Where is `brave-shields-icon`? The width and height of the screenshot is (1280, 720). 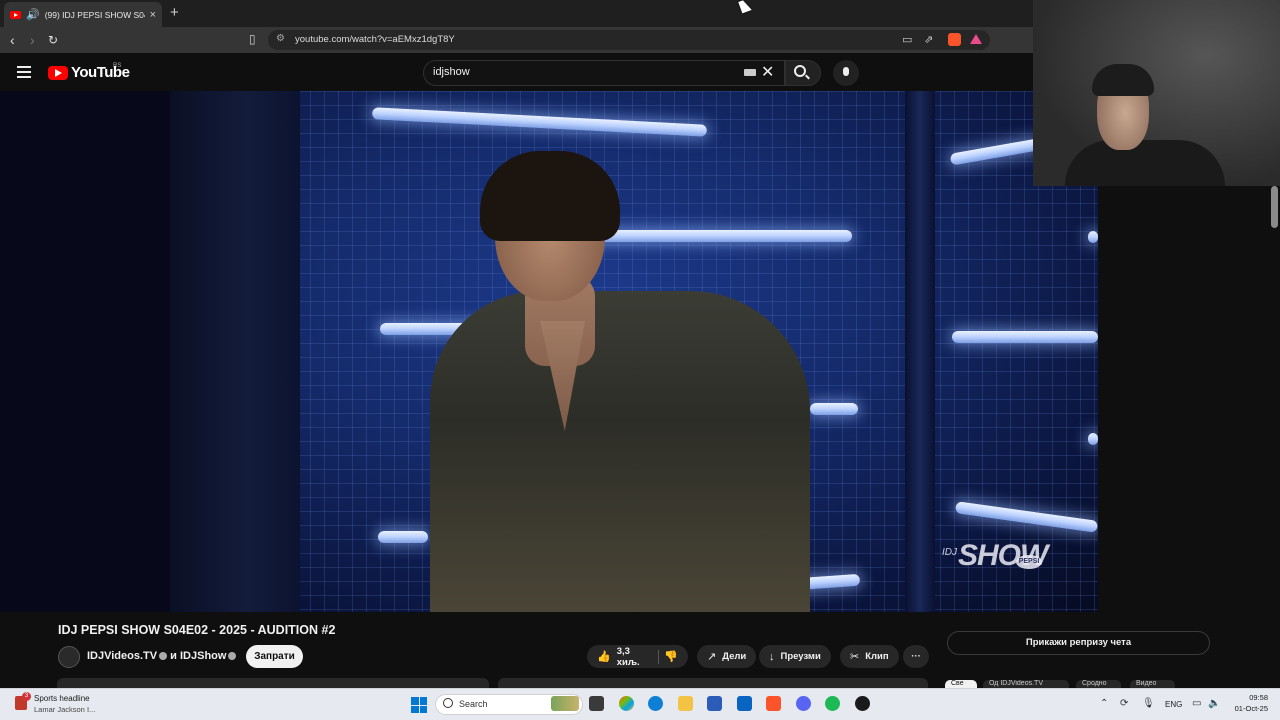
brave-shields-icon is located at coordinates (954, 39).